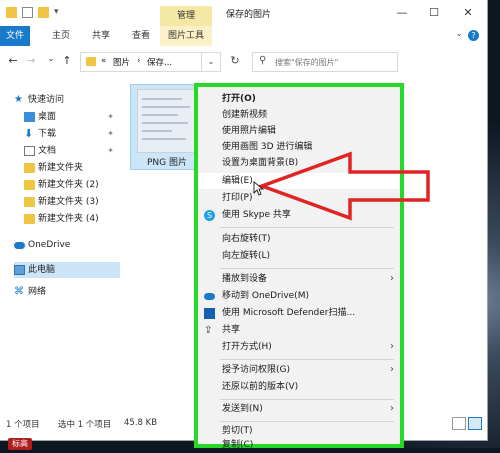 The image size is (500, 453). I want to click on tab-picture-tools: 图片工具, so click(186, 36).